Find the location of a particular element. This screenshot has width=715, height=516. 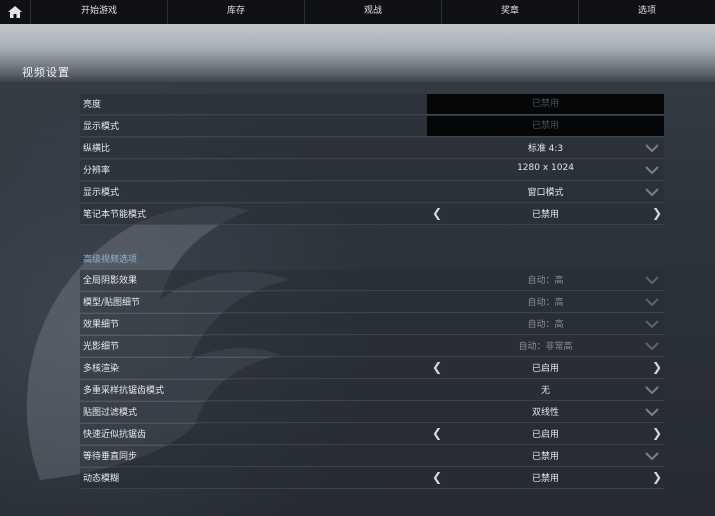

setting-label: 效果细节 is located at coordinates (101, 325).